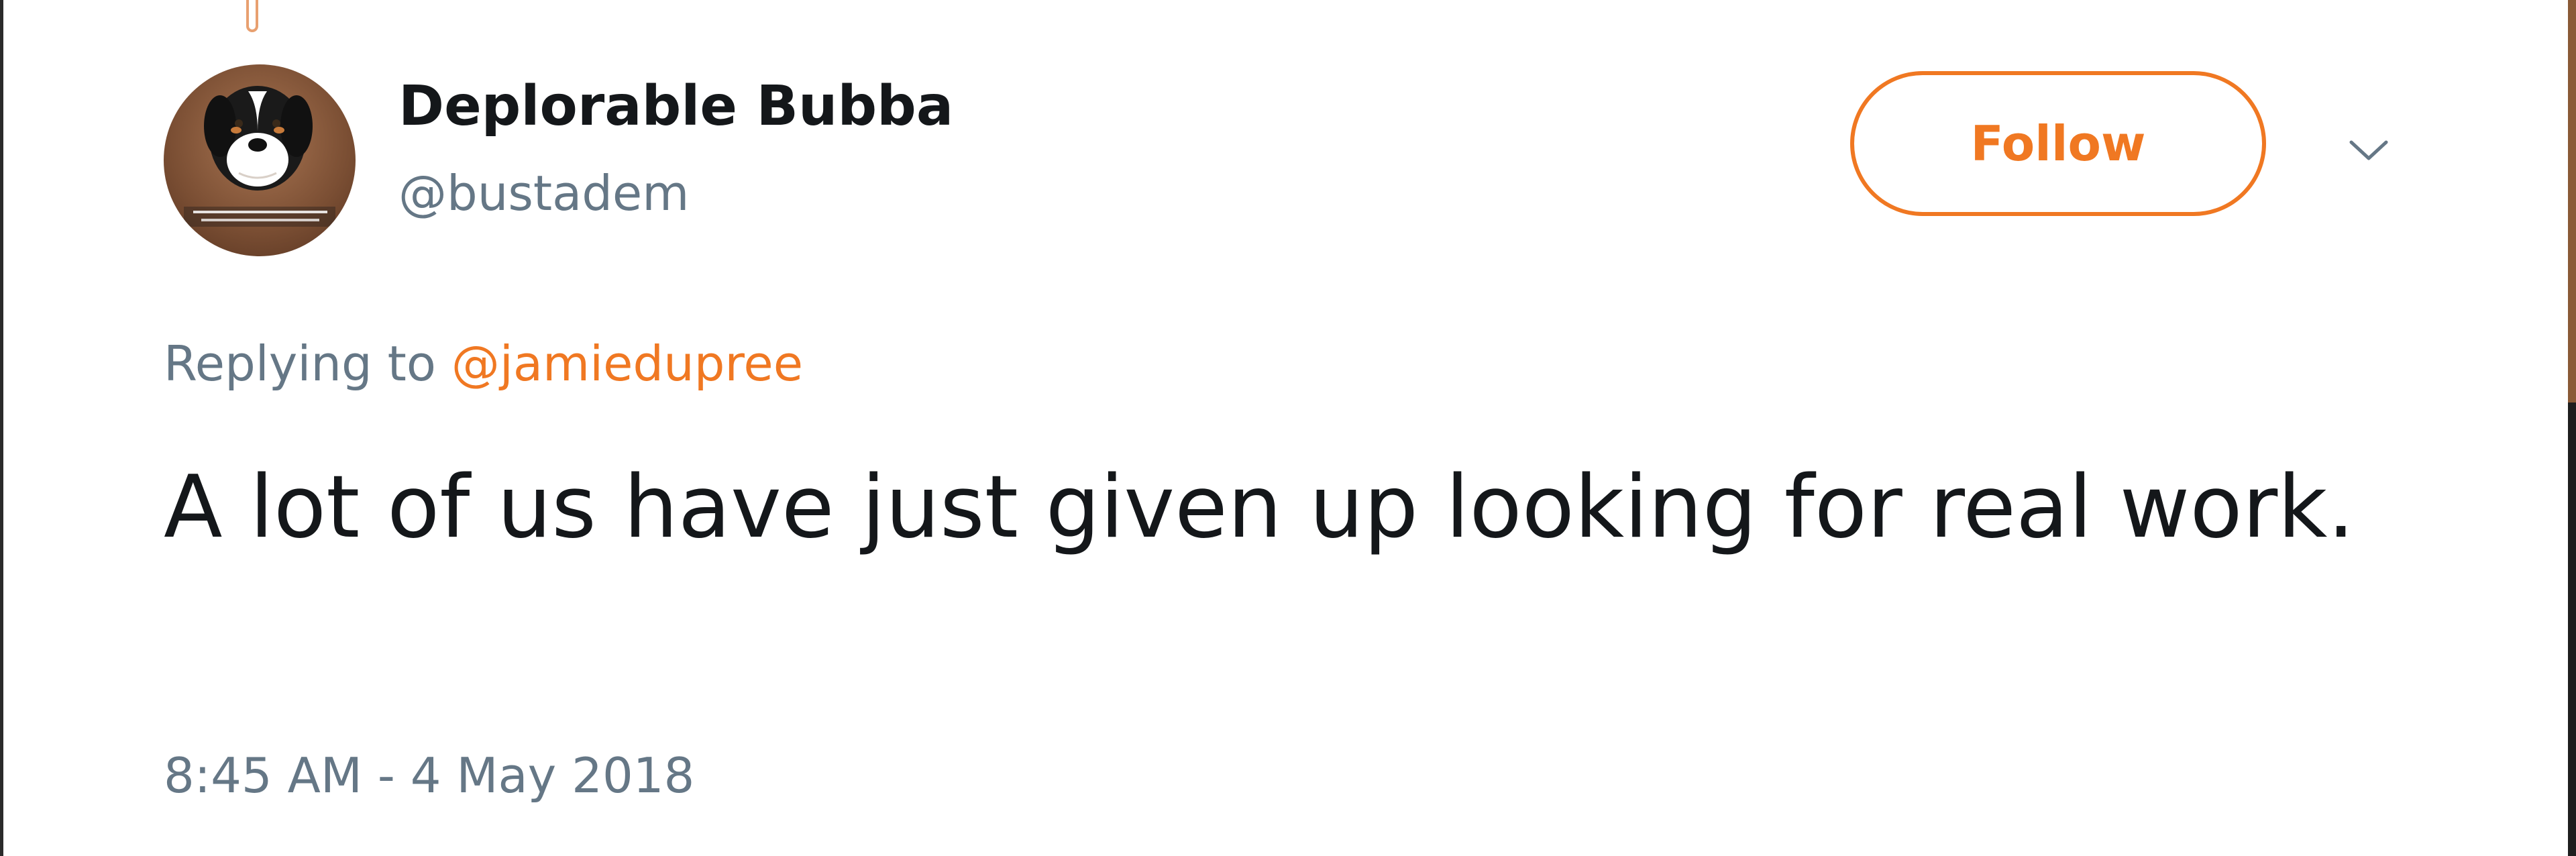  Describe the element at coordinates (2058, 143) in the screenshot. I see `follow-button: Follow` at that location.